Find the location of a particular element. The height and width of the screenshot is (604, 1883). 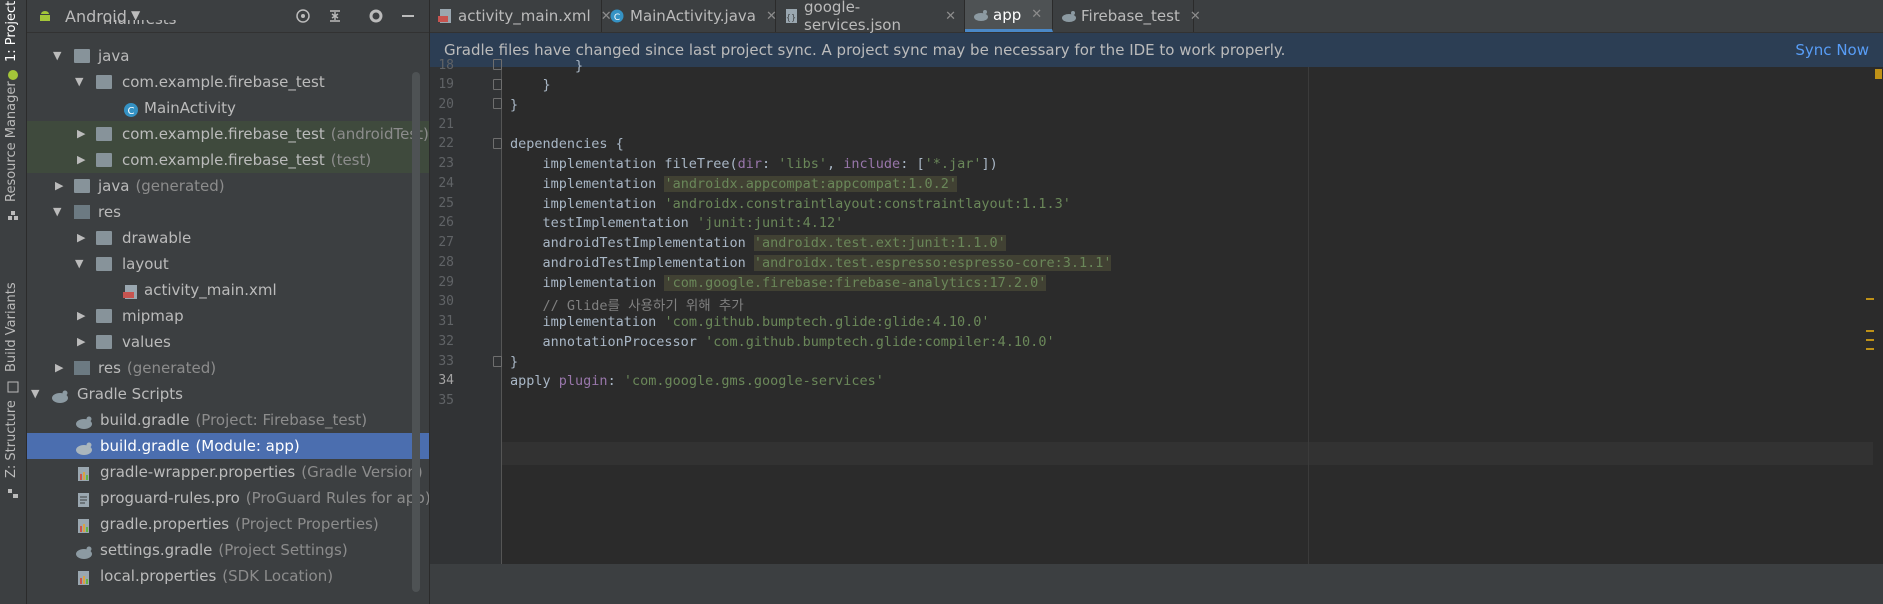

tree-item-package-test: ▶ com.example.firebase_test (test) is located at coordinates (228, 160).